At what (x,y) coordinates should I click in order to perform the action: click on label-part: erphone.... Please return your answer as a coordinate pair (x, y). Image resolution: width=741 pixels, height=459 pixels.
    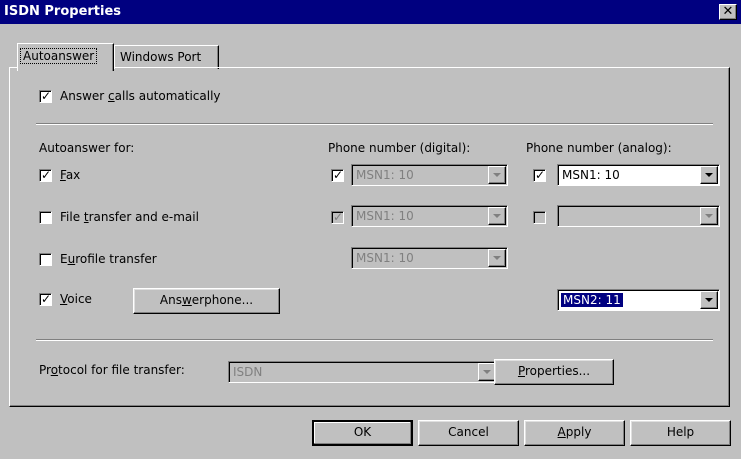
    Looking at the image, I should click on (222, 300).